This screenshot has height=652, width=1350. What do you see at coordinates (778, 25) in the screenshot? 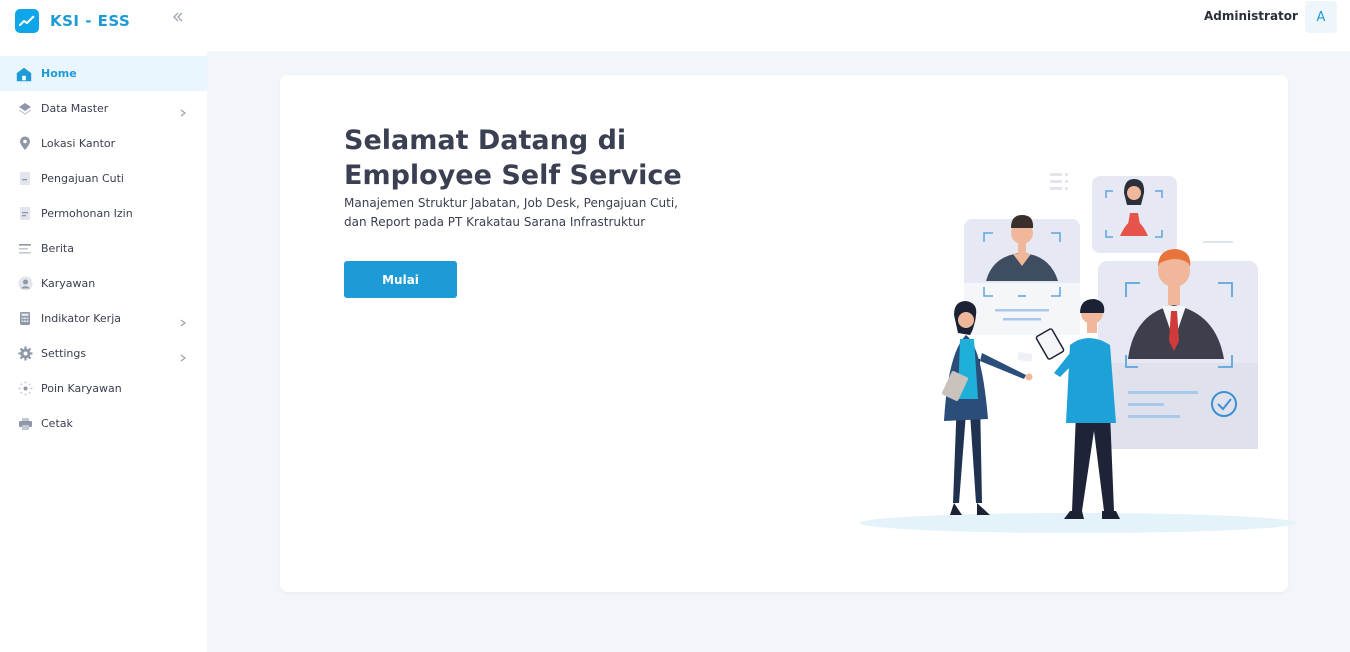
I see `top-header: Administrator A` at bounding box center [778, 25].